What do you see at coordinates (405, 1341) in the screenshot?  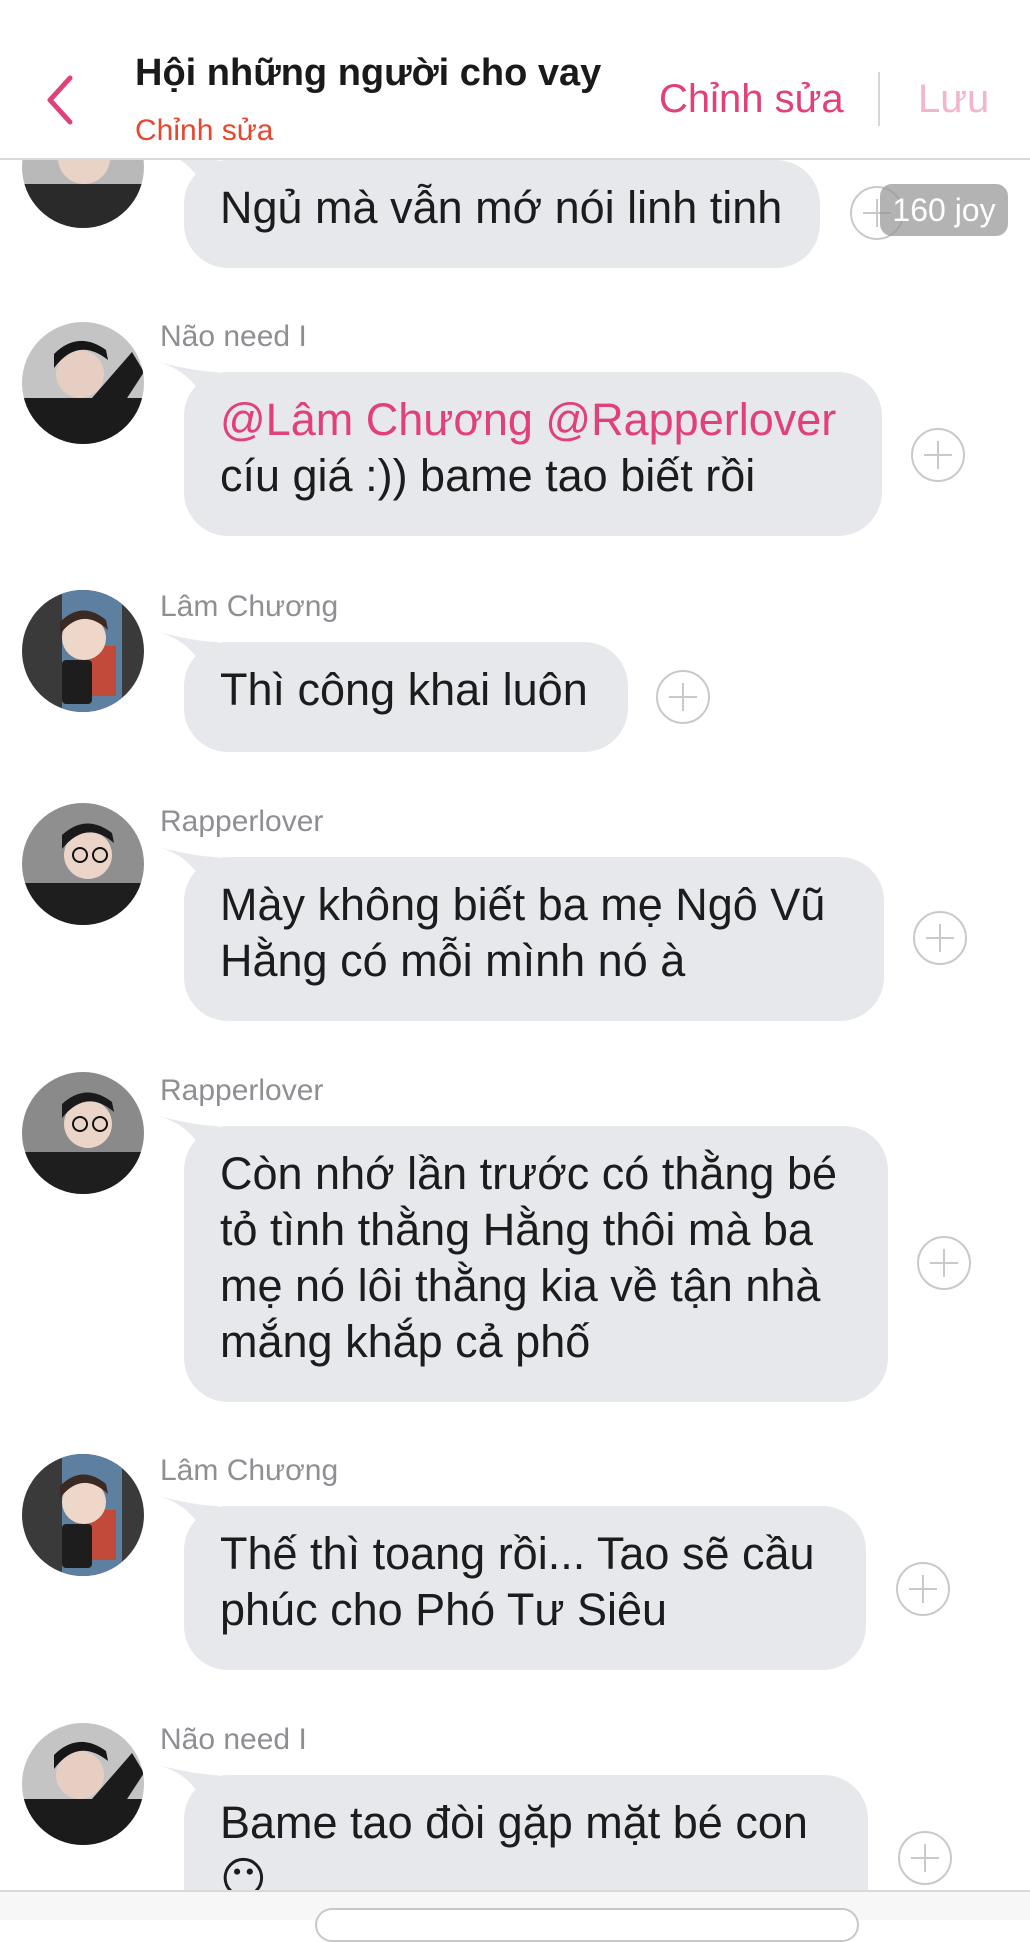 I see `message-text: mắng khắp cả phố` at bounding box center [405, 1341].